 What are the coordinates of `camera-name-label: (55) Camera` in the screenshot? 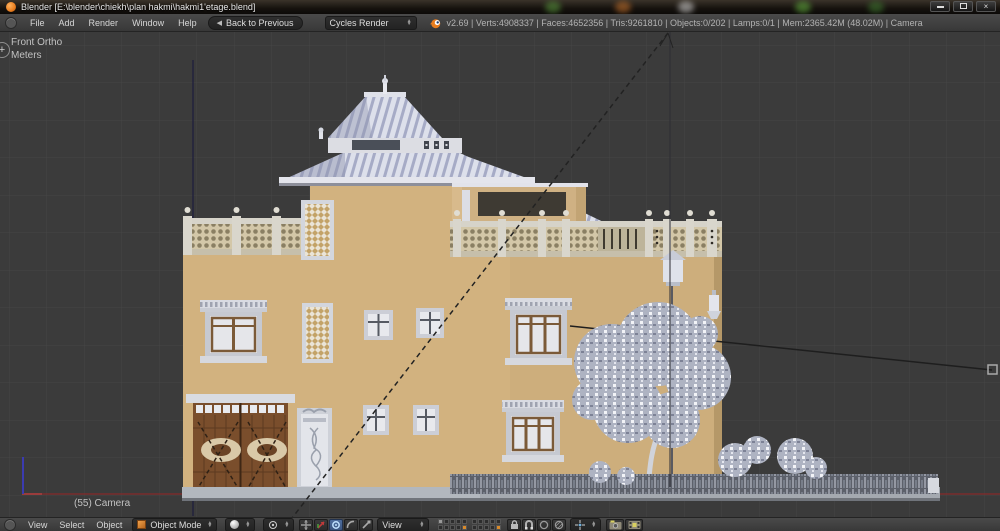 It's located at (102, 503).